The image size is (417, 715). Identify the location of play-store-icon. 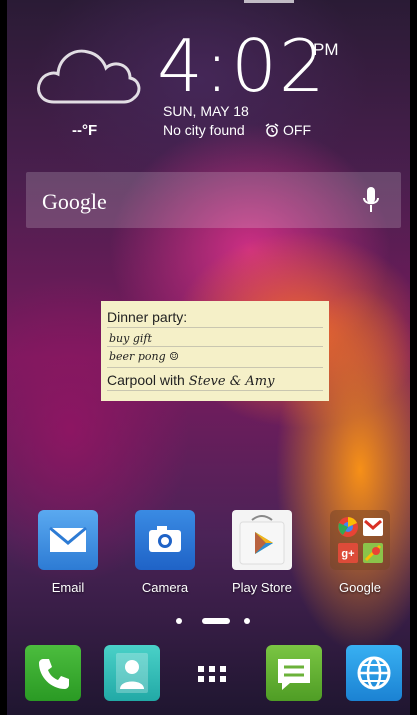
(262, 540).